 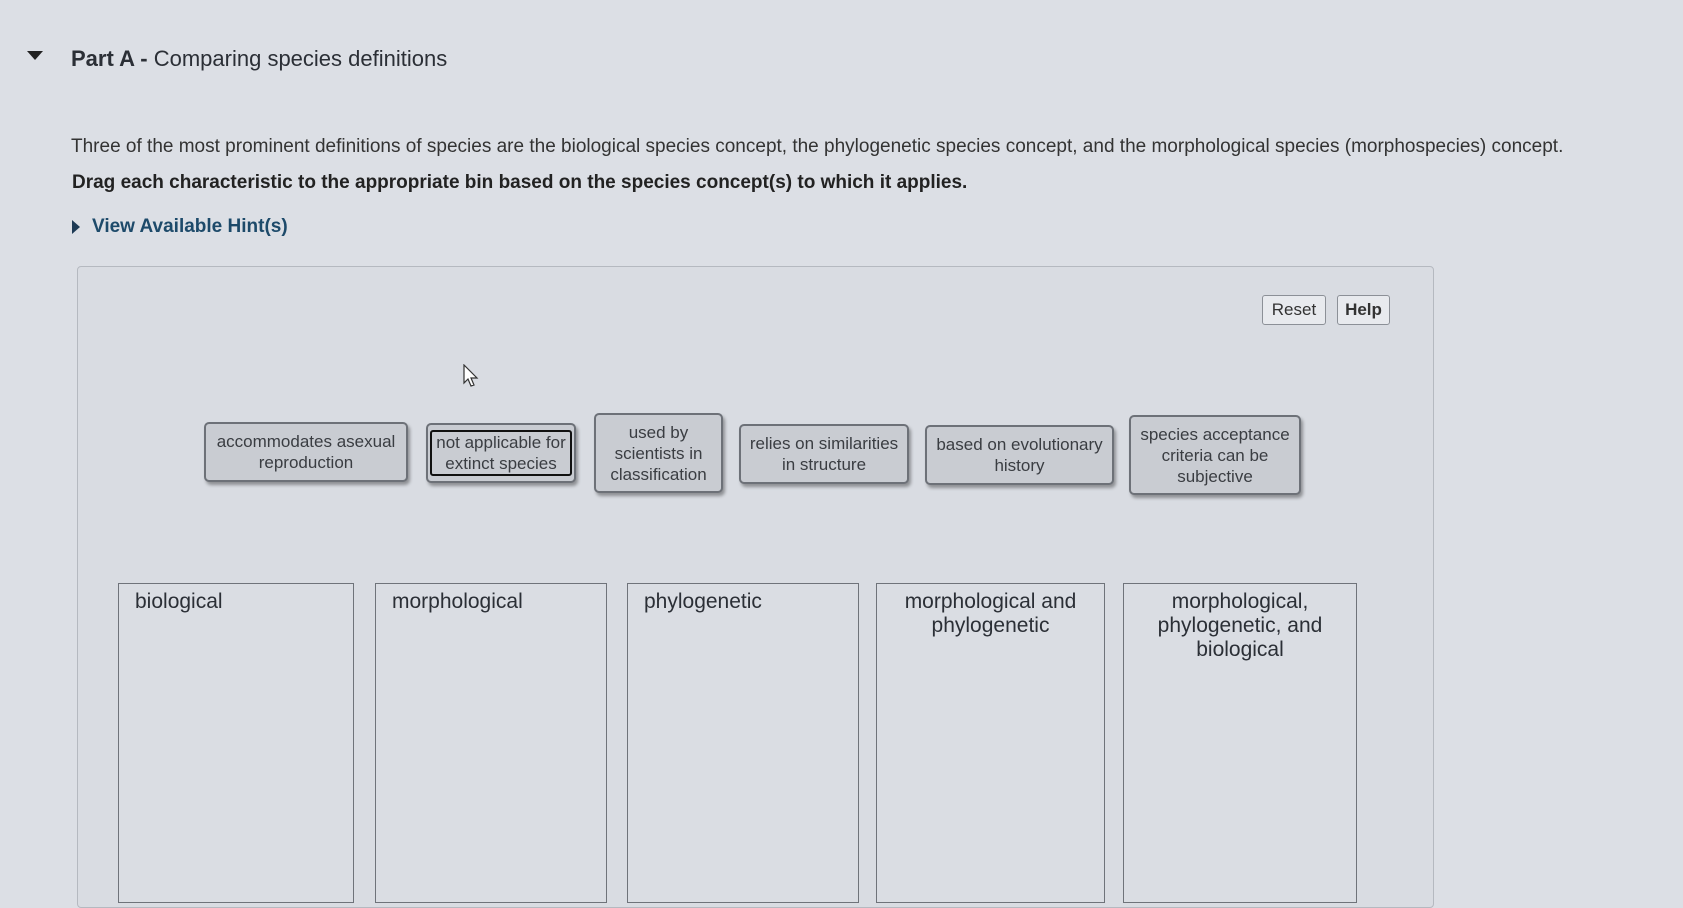 I want to click on chip-label: accommodates asexual reproduction, so click(x=306, y=452).